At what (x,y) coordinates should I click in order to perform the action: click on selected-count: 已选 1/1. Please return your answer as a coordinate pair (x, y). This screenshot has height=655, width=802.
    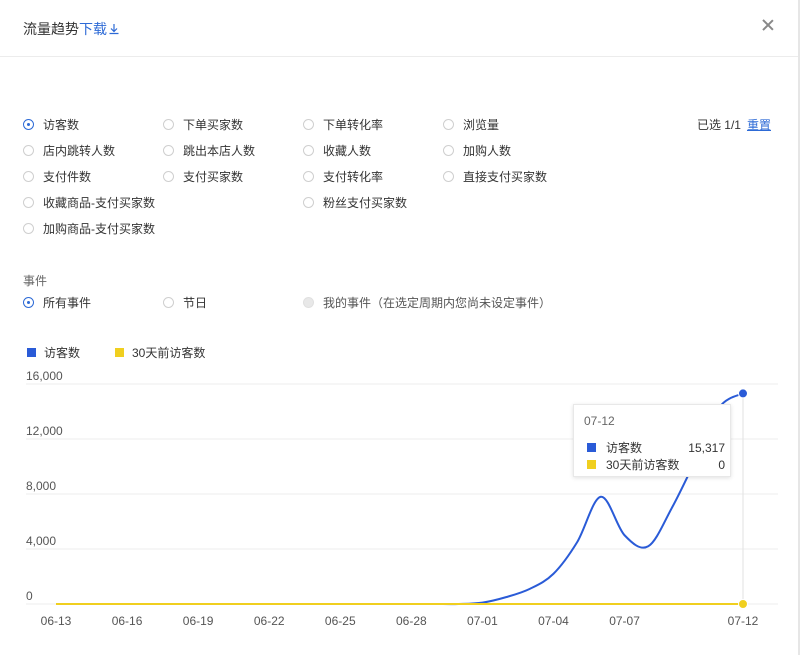
    Looking at the image, I should click on (718, 125).